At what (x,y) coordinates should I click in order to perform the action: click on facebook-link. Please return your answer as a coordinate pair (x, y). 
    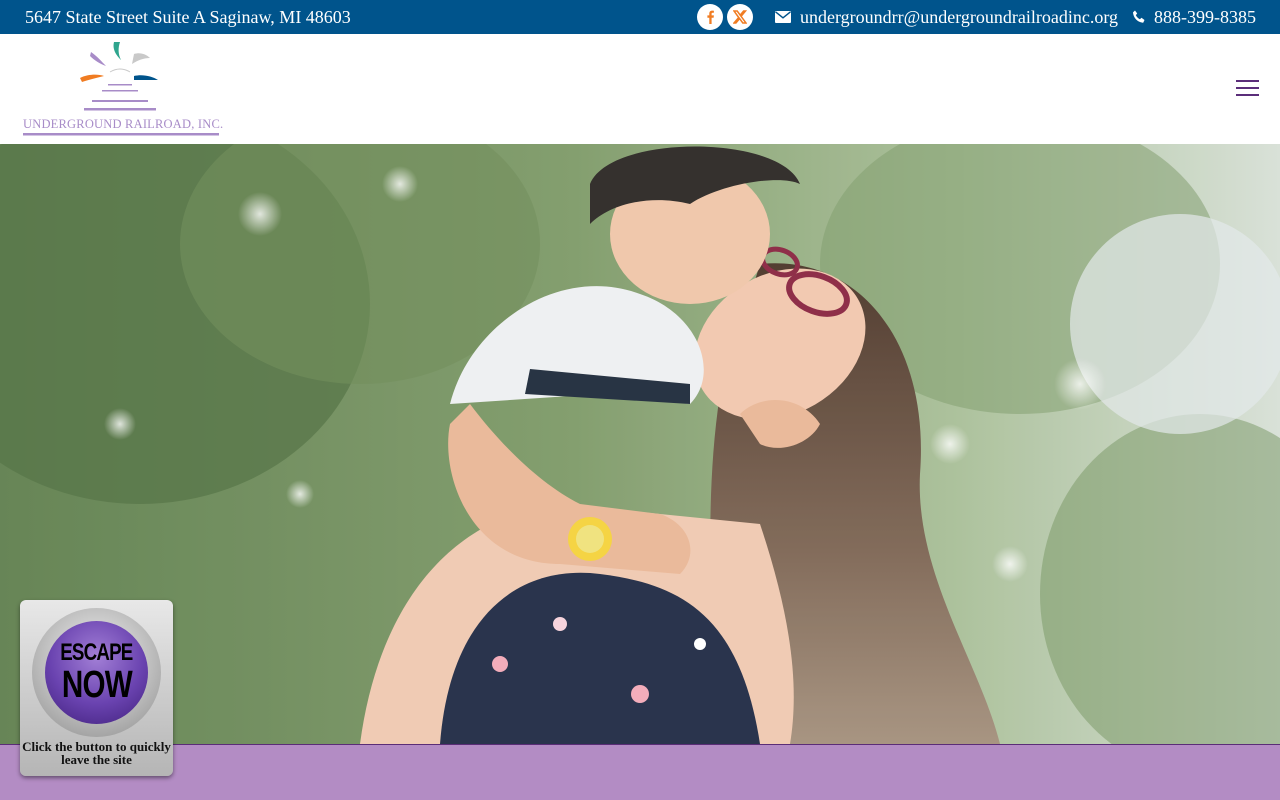
    Looking at the image, I should click on (710, 17).